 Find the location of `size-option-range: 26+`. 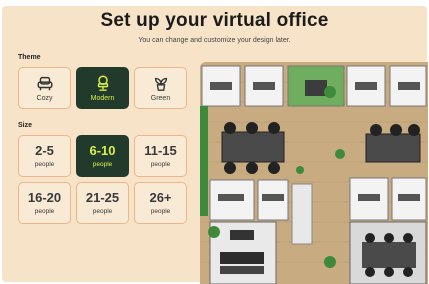

size-option-range: 26+ is located at coordinates (160, 197).